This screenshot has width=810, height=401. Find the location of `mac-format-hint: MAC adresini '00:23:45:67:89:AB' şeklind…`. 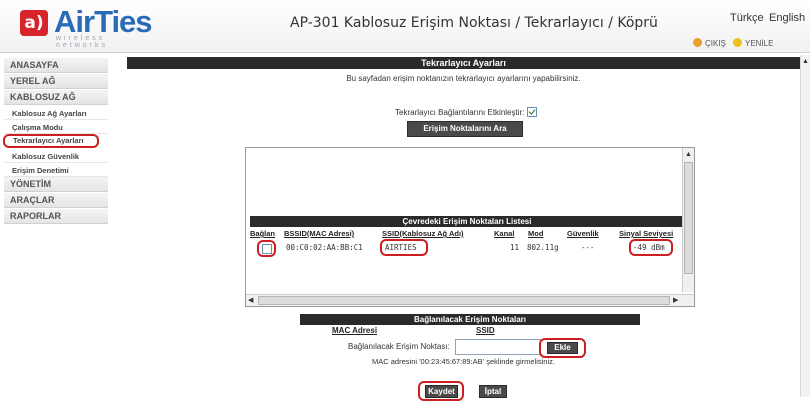

mac-format-hint: MAC adresini '00:23:45:67:89:AB' şeklind… is located at coordinates (463, 361).